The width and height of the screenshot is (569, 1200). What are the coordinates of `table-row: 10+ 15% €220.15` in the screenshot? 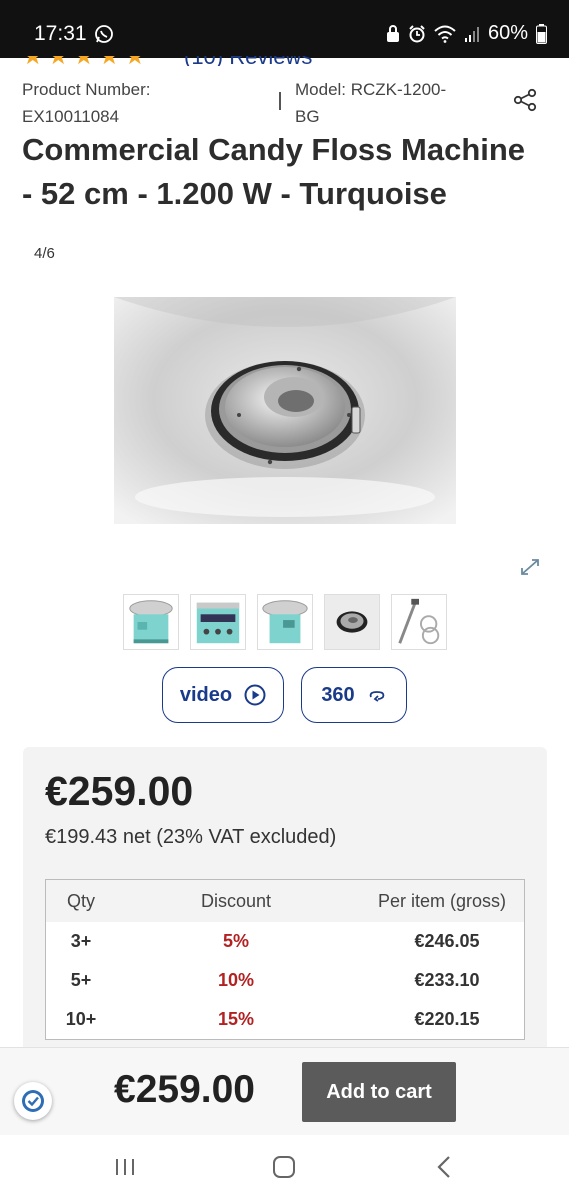 It's located at (285, 1019).